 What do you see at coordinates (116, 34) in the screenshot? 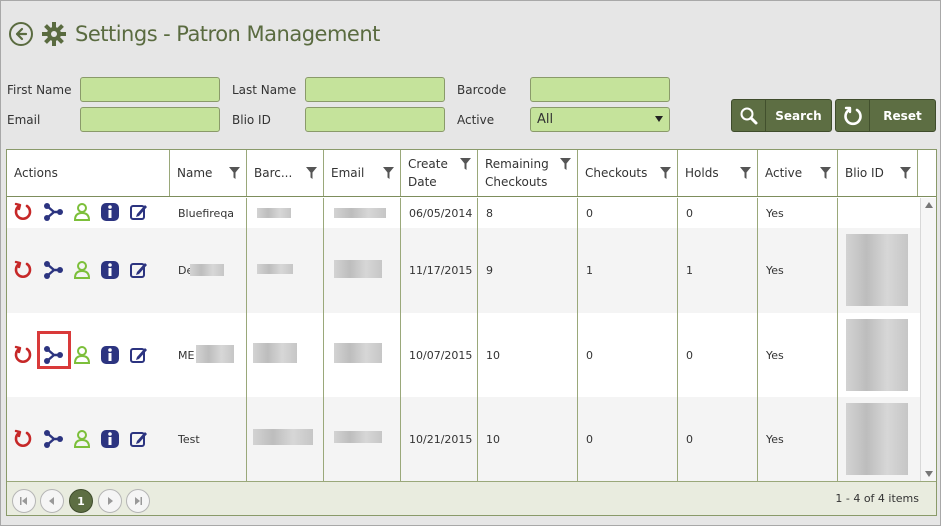
I see `title-main: Settings` at bounding box center [116, 34].